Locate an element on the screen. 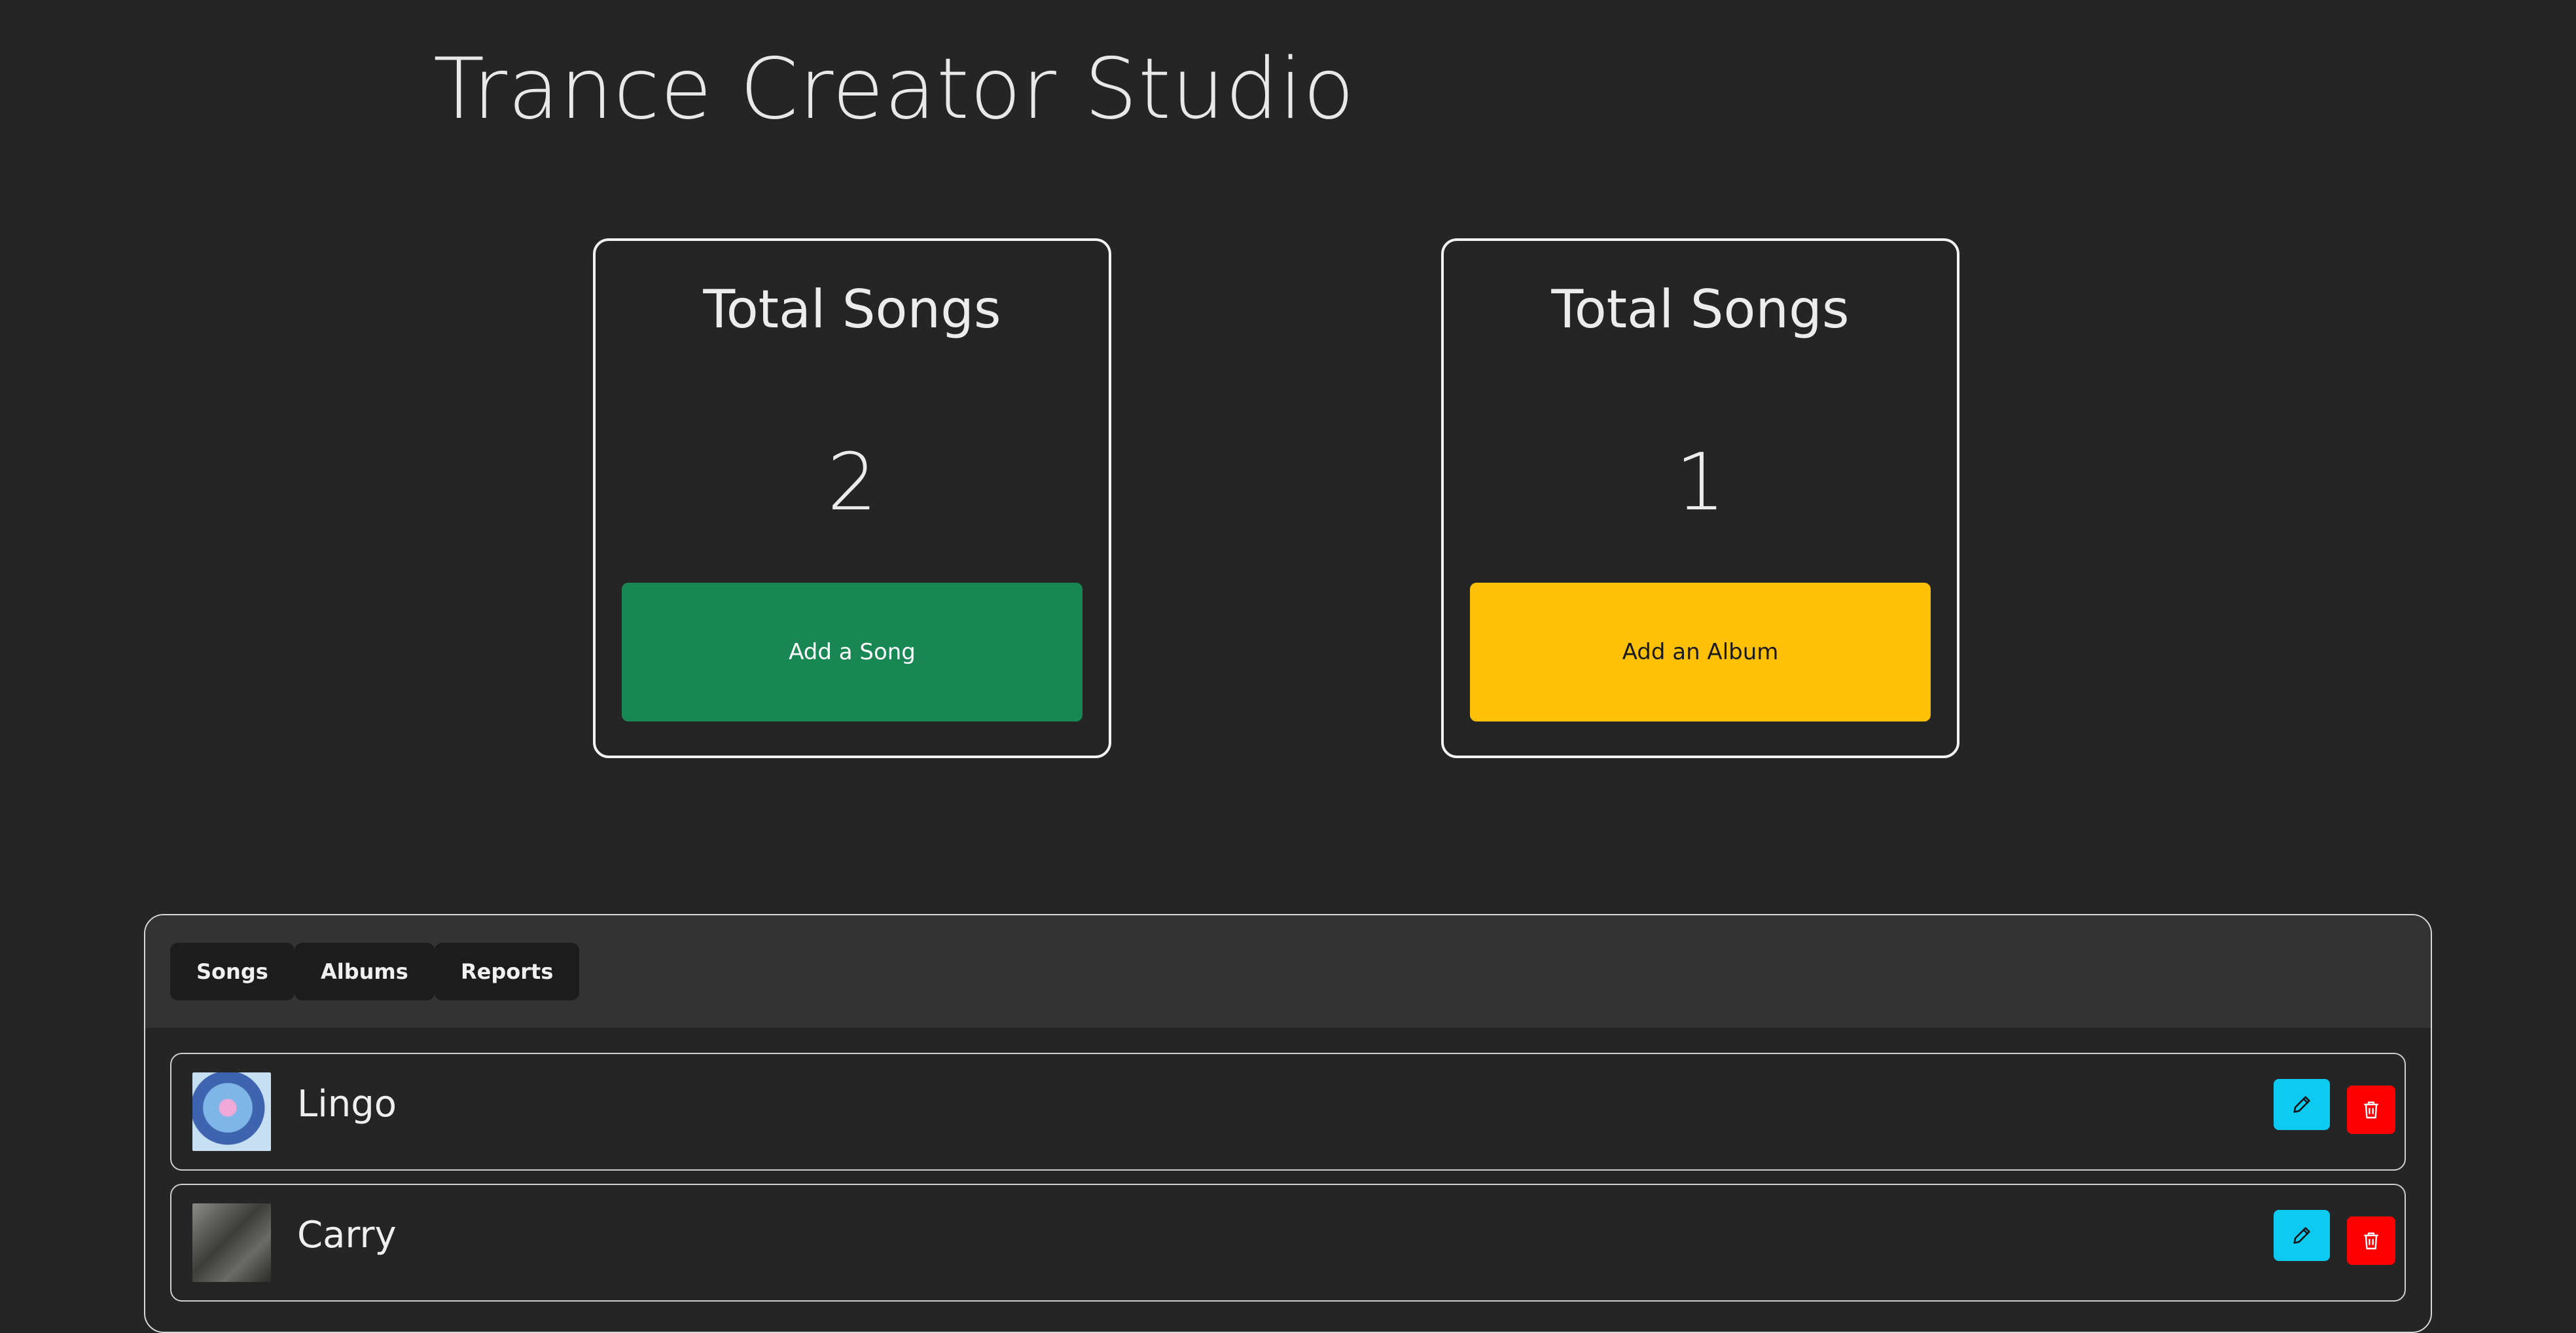 The width and height of the screenshot is (2576, 1333). total-albums-card: Total Songs 1 Add an Album is located at coordinates (1700, 498).